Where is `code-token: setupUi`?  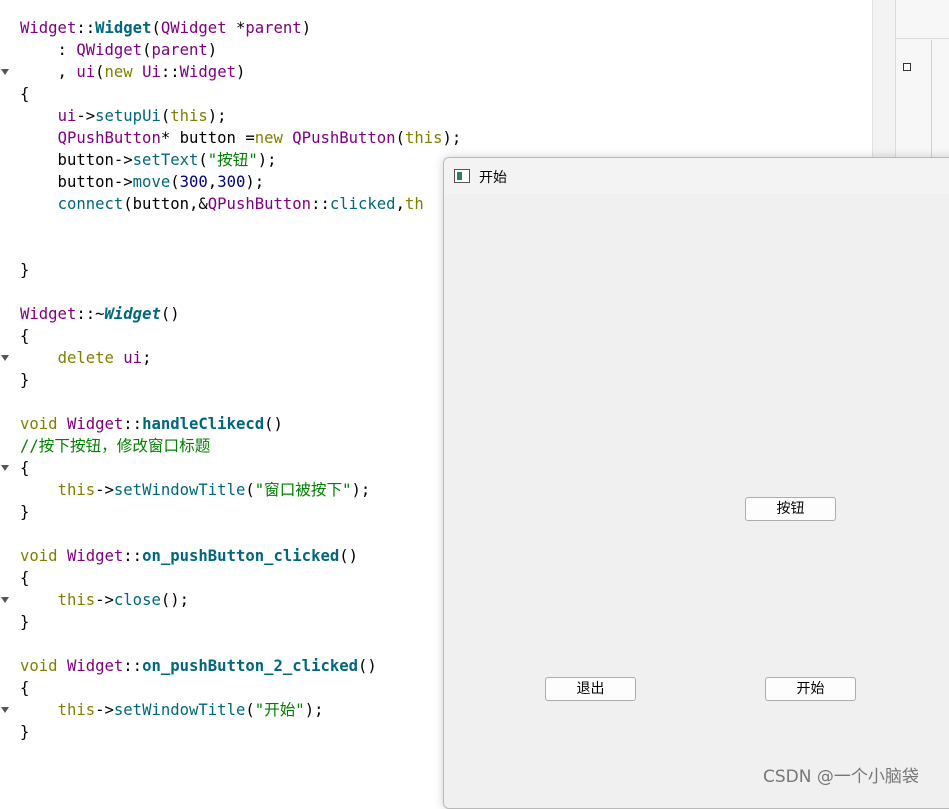 code-token: setupUi is located at coordinates (128, 116).